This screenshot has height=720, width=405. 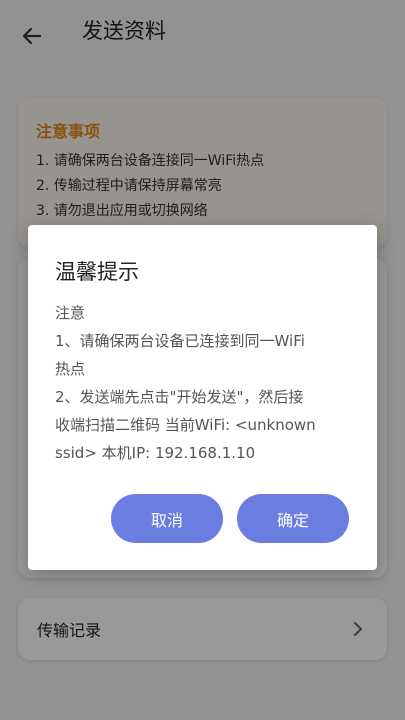 I want to click on cancel-button: 取消, so click(x=167, y=518).